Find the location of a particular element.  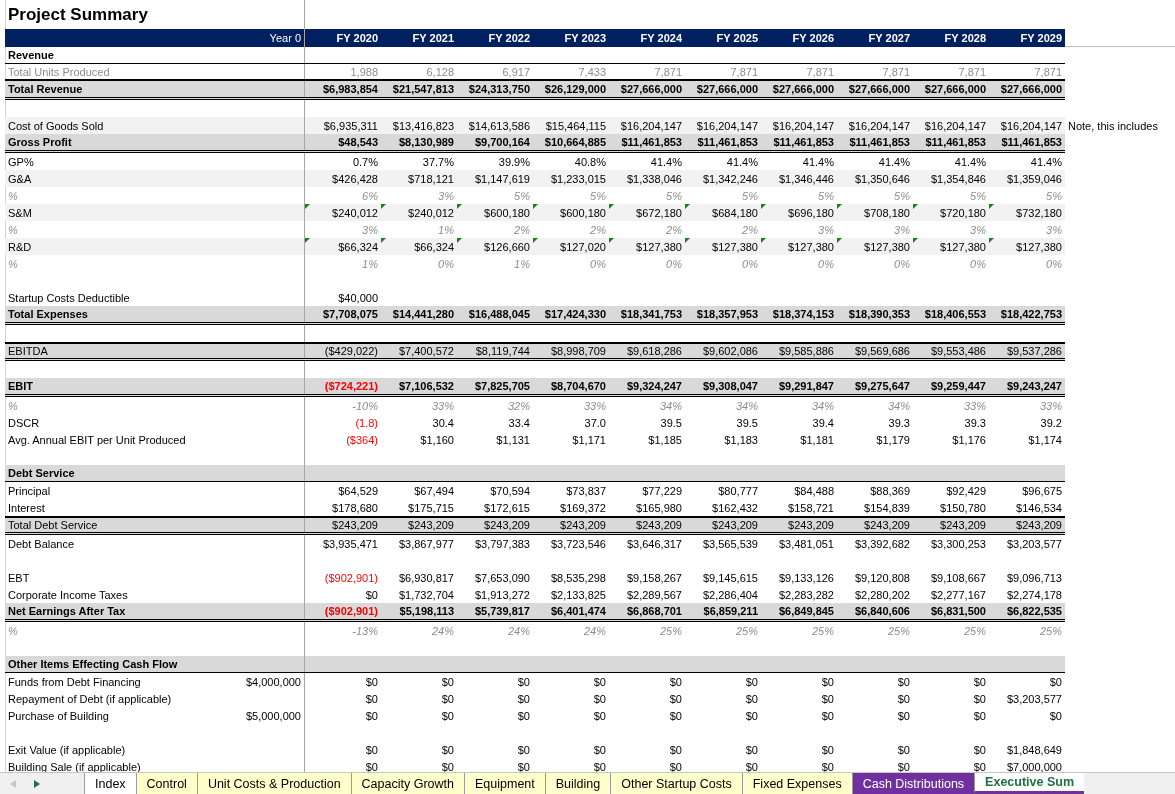

table-cell: $8,998,709 is located at coordinates (578, 351).